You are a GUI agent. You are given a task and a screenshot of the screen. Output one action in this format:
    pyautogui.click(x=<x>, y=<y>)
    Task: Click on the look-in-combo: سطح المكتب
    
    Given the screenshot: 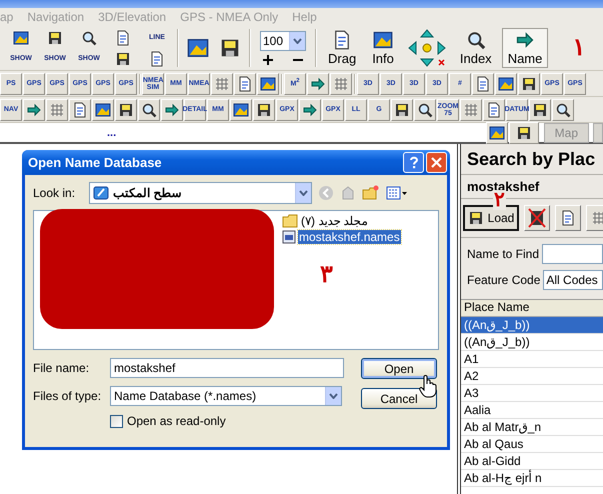 What is the action you would take?
    pyautogui.click(x=200, y=193)
    